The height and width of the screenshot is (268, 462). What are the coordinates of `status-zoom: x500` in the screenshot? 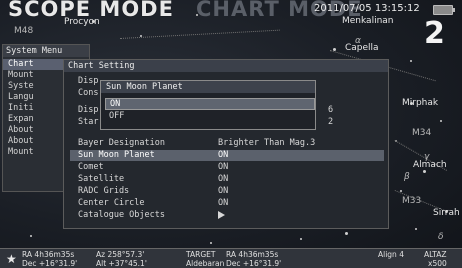 It's located at (437, 263).